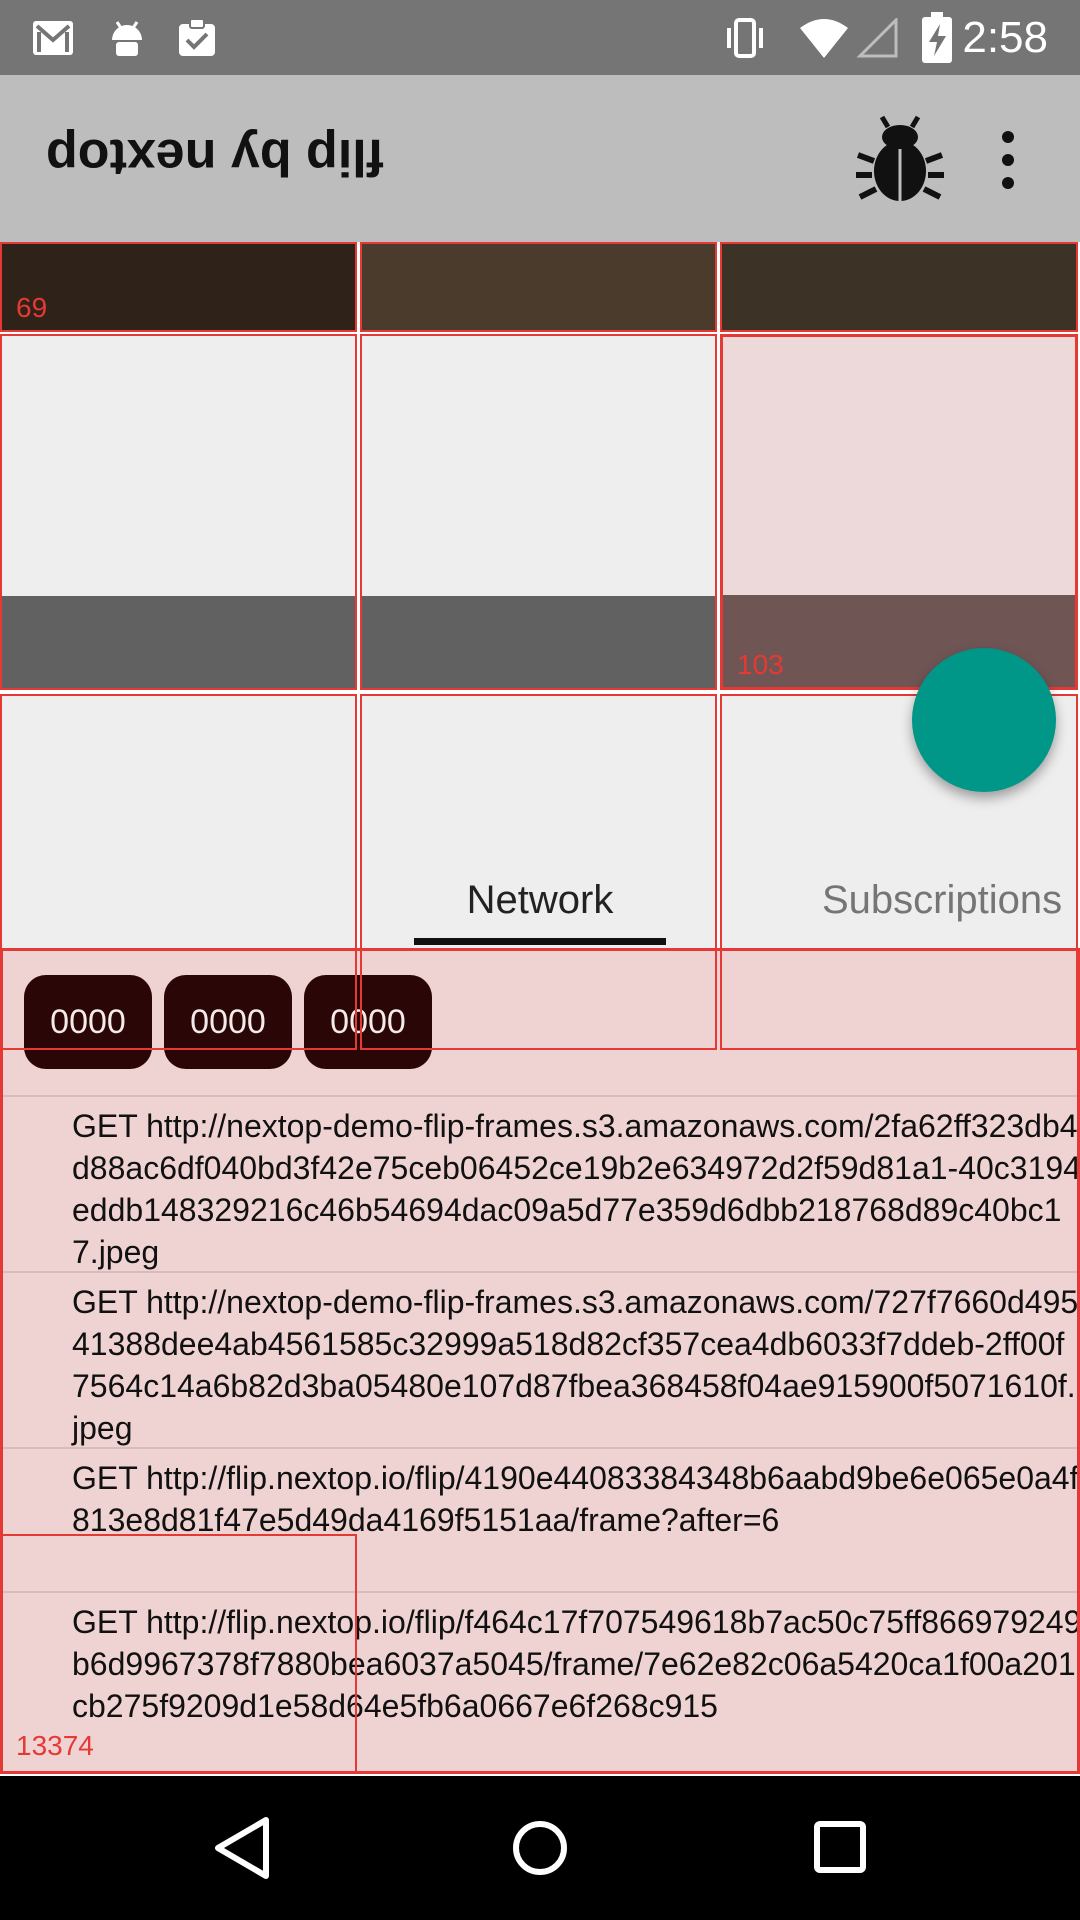 The width and height of the screenshot is (1080, 1920). I want to click on back-icon, so click(242, 1848).